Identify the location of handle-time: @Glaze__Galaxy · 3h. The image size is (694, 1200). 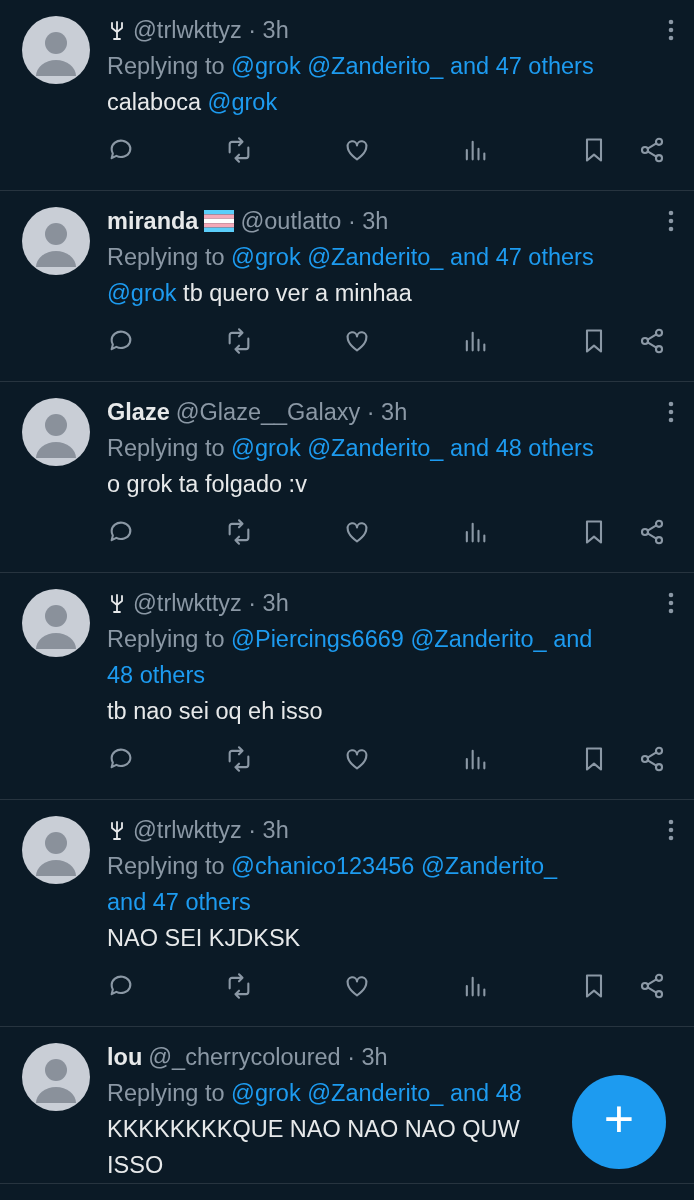
(291, 412).